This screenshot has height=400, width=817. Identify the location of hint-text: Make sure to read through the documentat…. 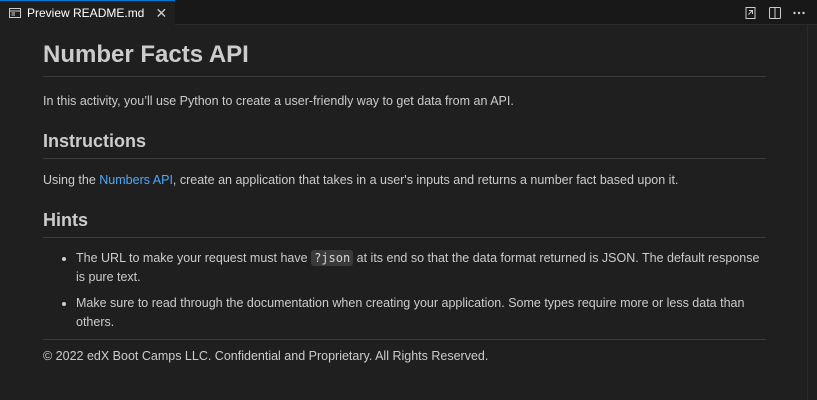
(410, 312).